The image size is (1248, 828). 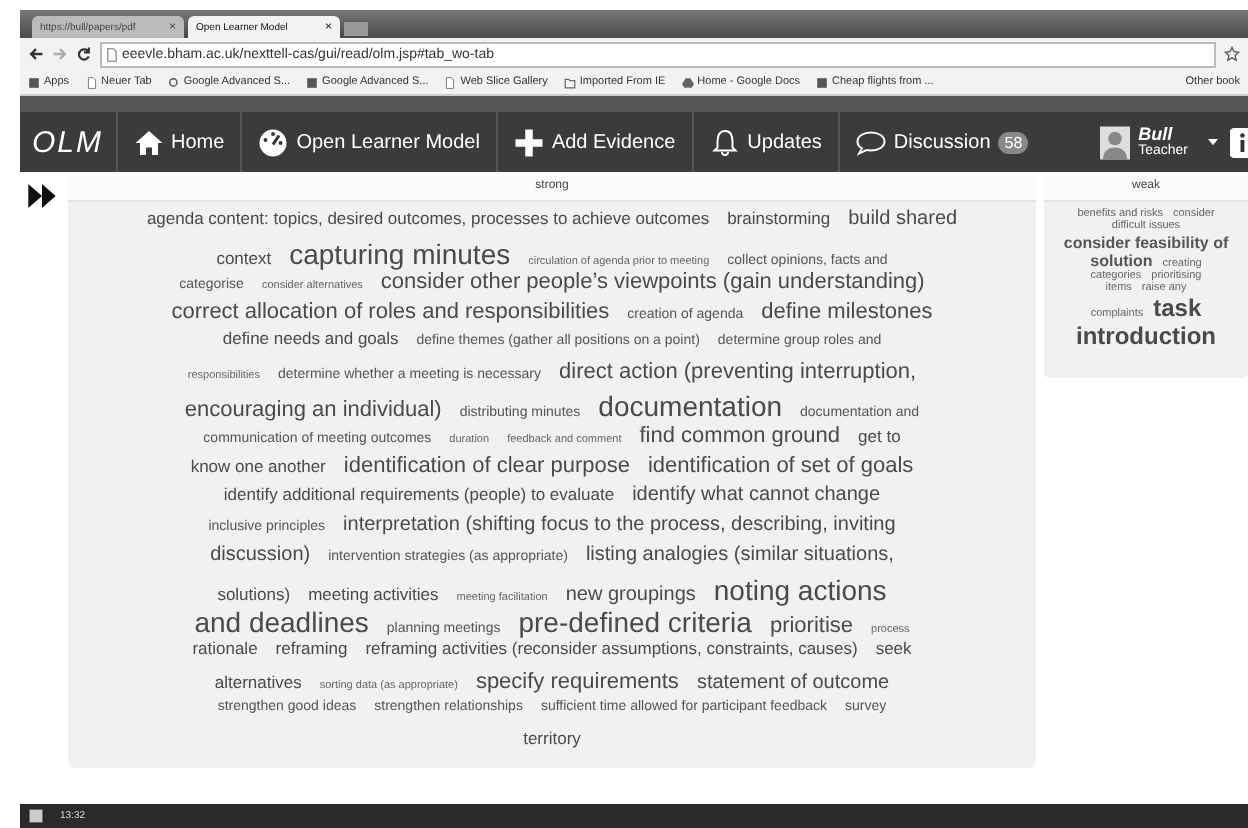 What do you see at coordinates (1121, 260) in the screenshot?
I see `cloud-term: solution` at bounding box center [1121, 260].